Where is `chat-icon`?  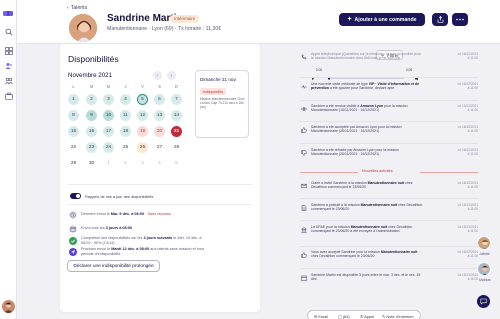
chat-icon is located at coordinates (483, 301).